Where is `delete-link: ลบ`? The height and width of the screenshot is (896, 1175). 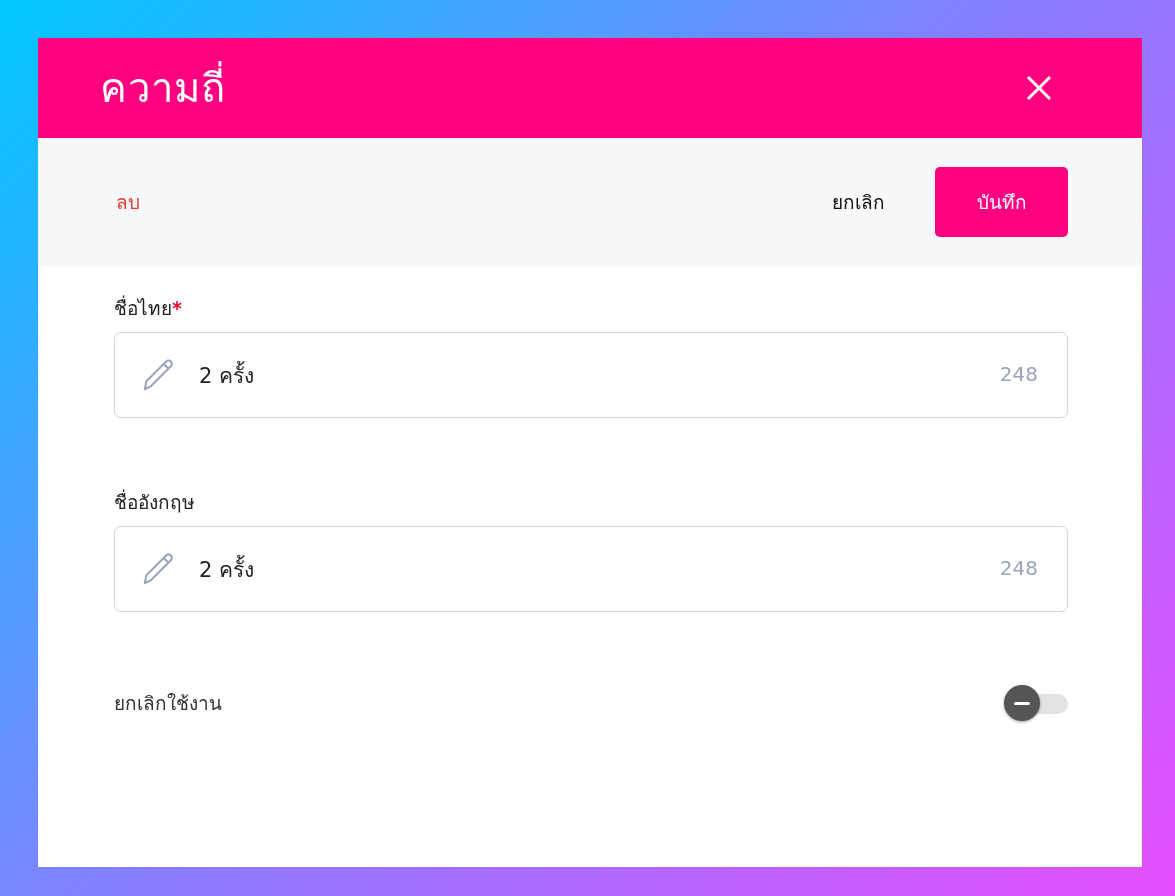 delete-link: ลบ is located at coordinates (474, 202).